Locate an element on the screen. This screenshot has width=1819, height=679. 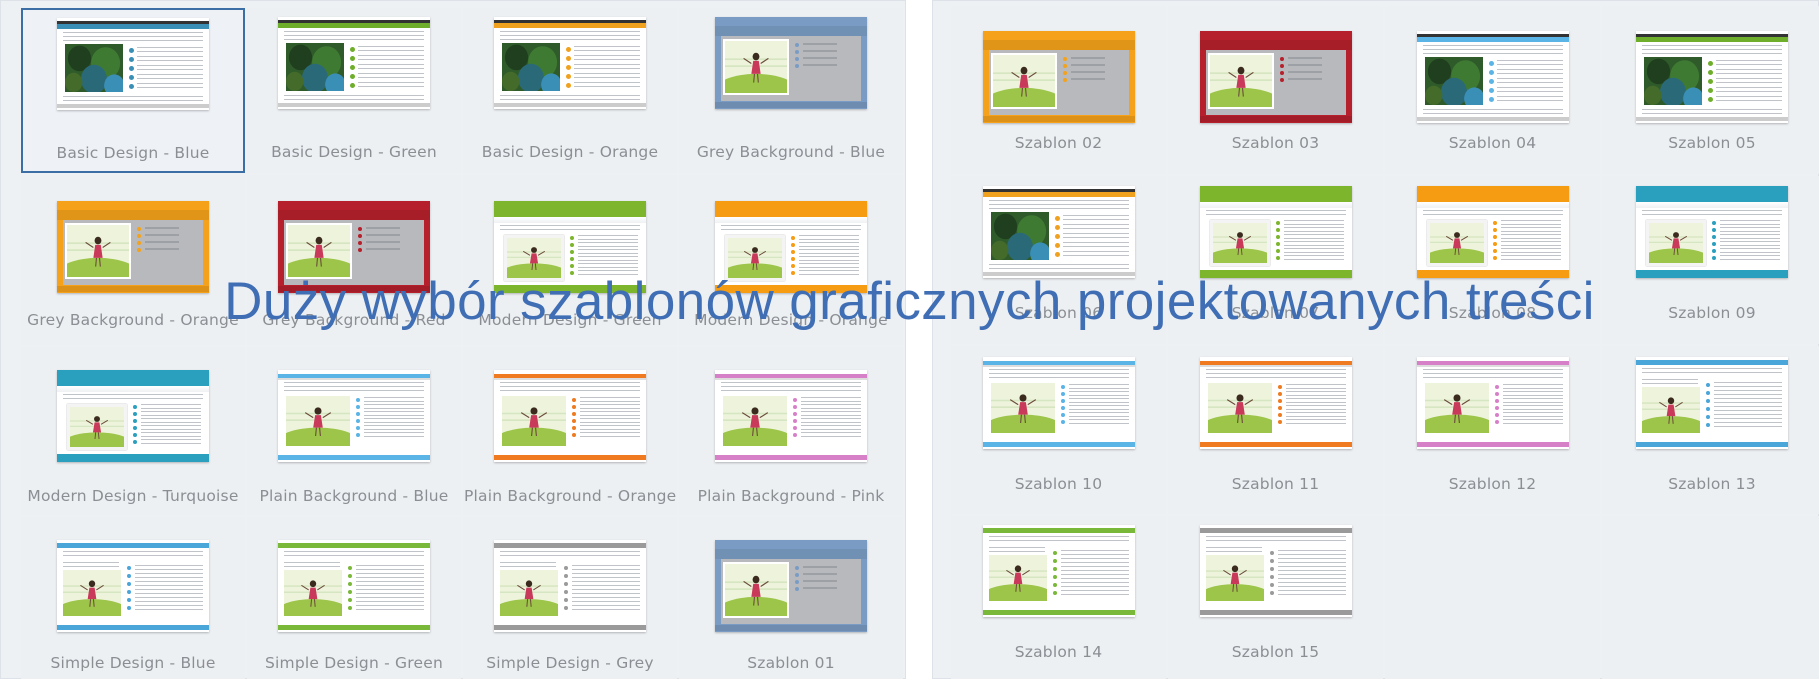
template-label: Modern Design - Turquoise is located at coordinates (133, 496).